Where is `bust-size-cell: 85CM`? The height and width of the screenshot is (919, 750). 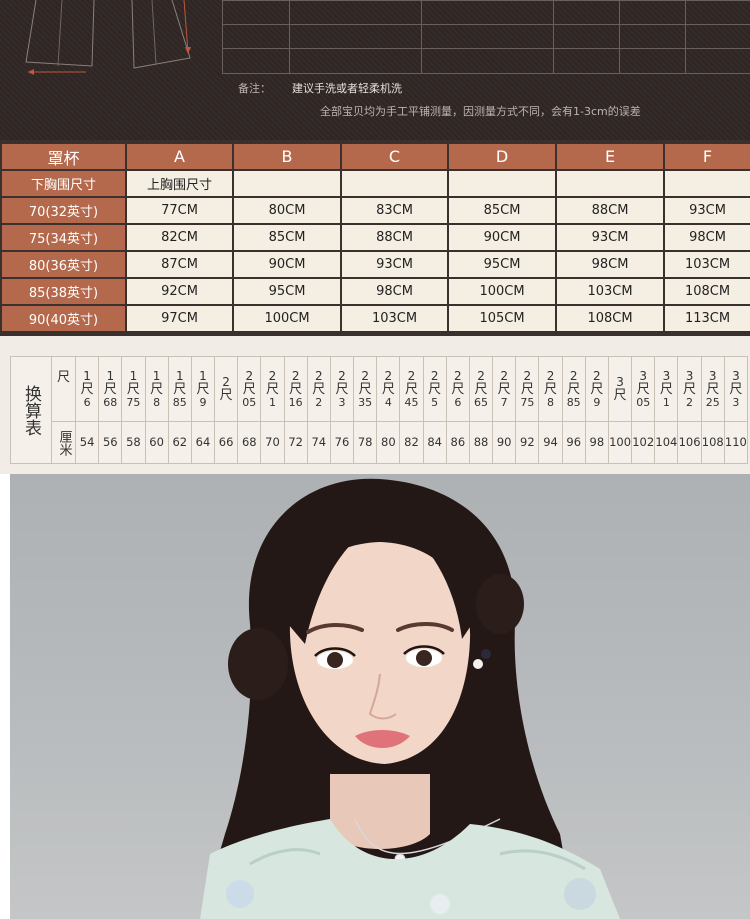
bust-size-cell: 85CM is located at coordinates (502, 210).